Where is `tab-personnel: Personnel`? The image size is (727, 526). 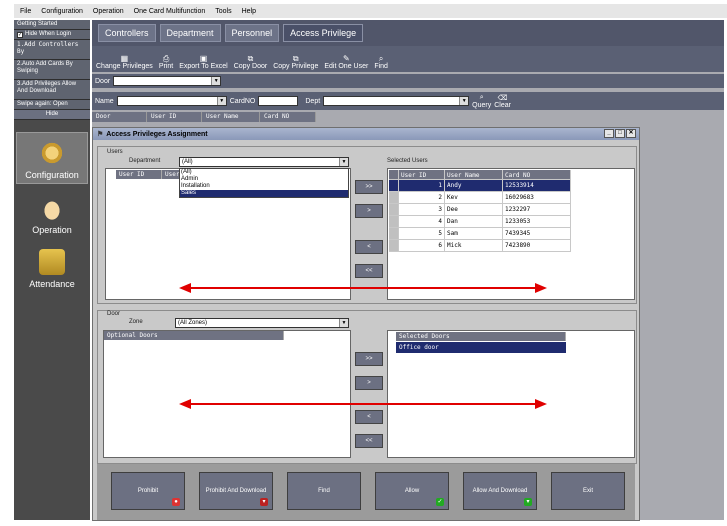 tab-personnel: Personnel is located at coordinates (252, 33).